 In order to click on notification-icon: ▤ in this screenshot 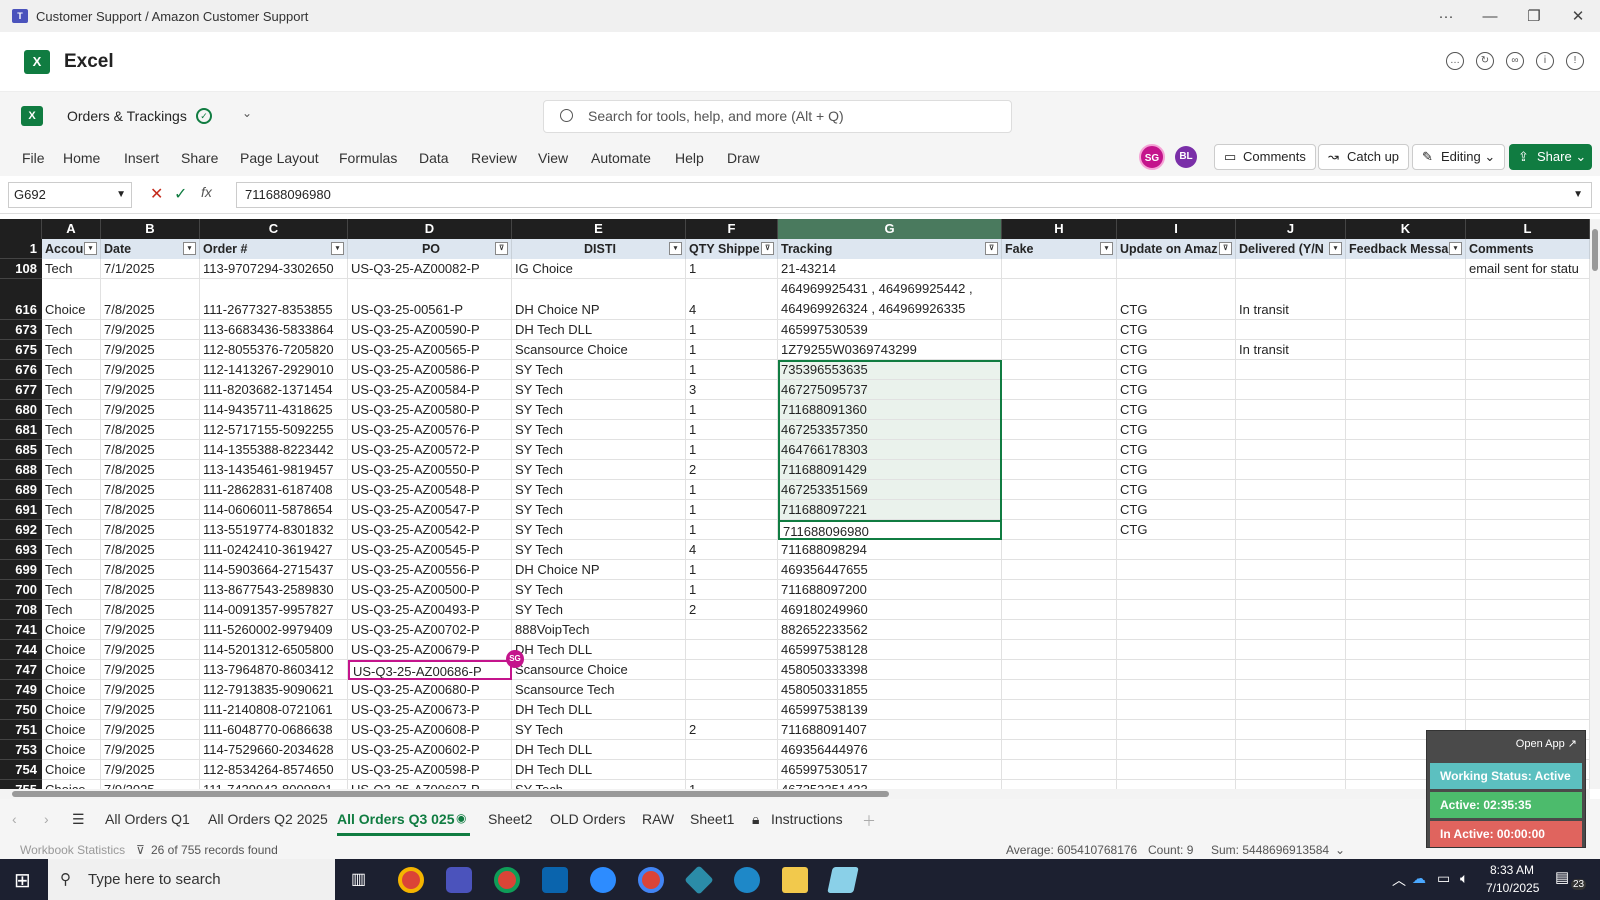, I will do `click(1562, 877)`.